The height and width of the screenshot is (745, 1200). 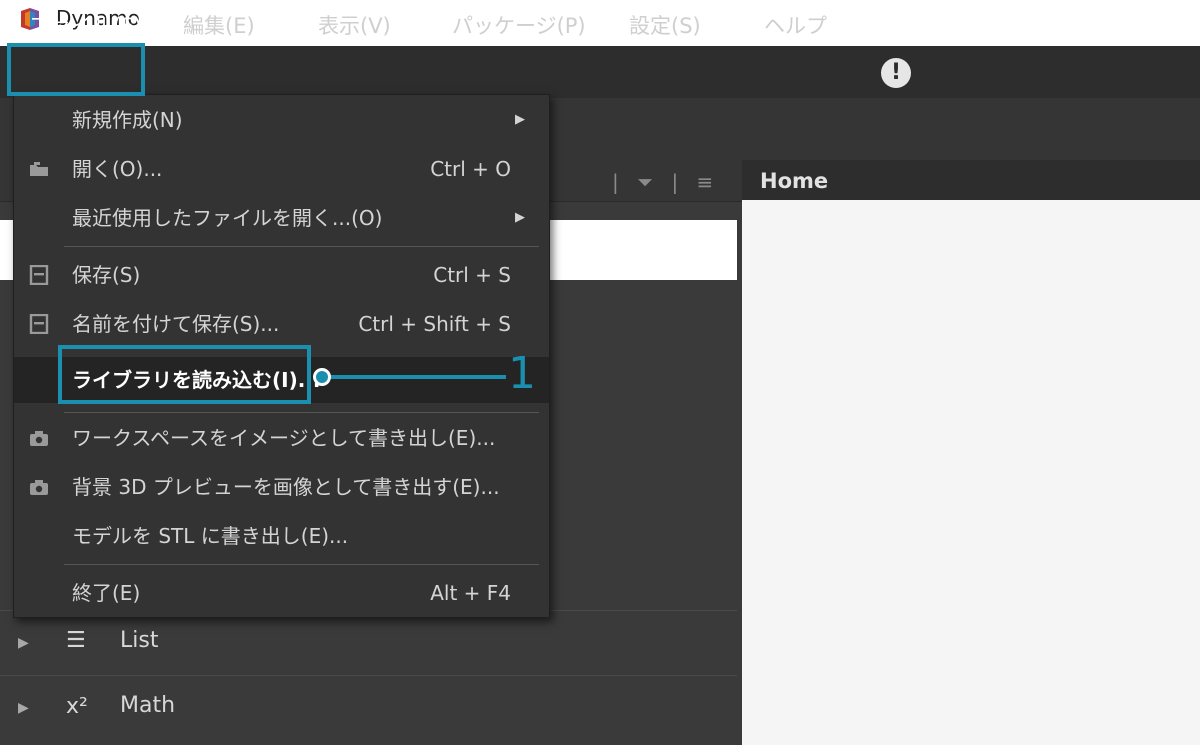 I want to click on shortcut-label: Ctrl + O, so click(x=470, y=169).